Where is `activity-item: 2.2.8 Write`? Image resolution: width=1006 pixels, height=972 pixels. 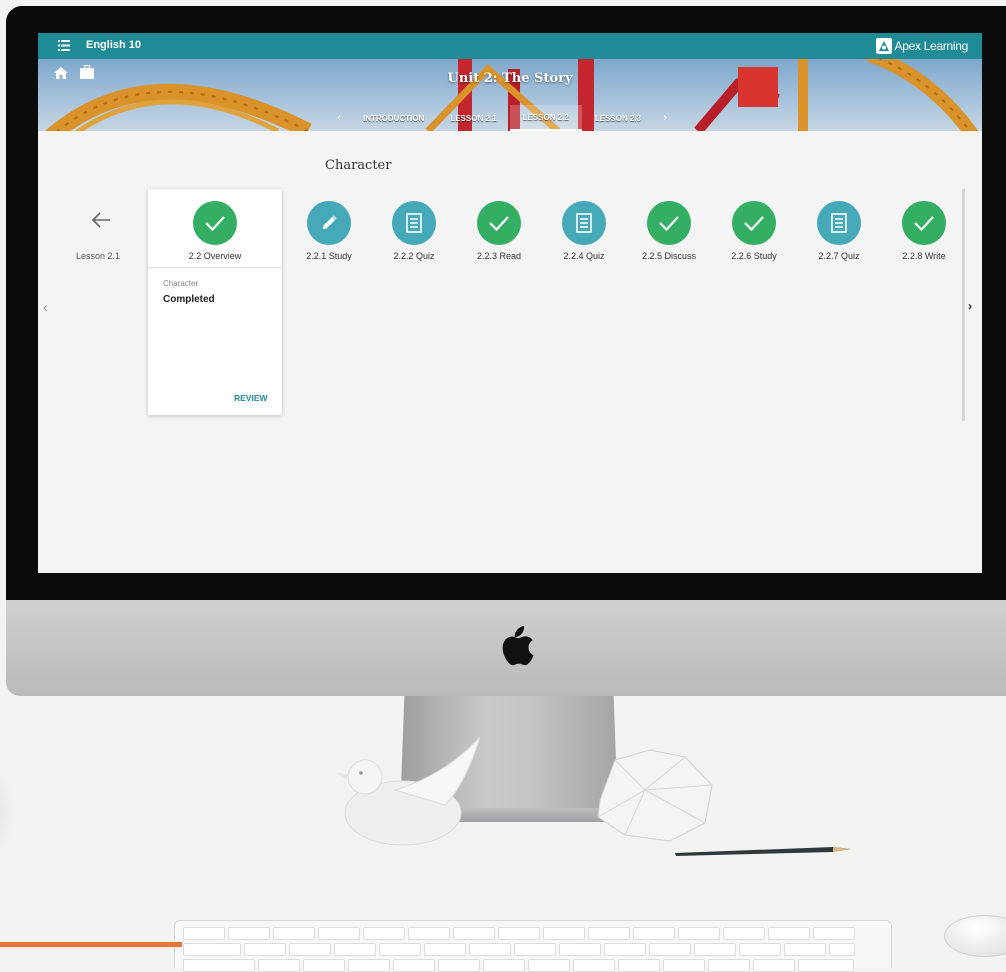
activity-item: 2.2.8 Write is located at coordinates (924, 229).